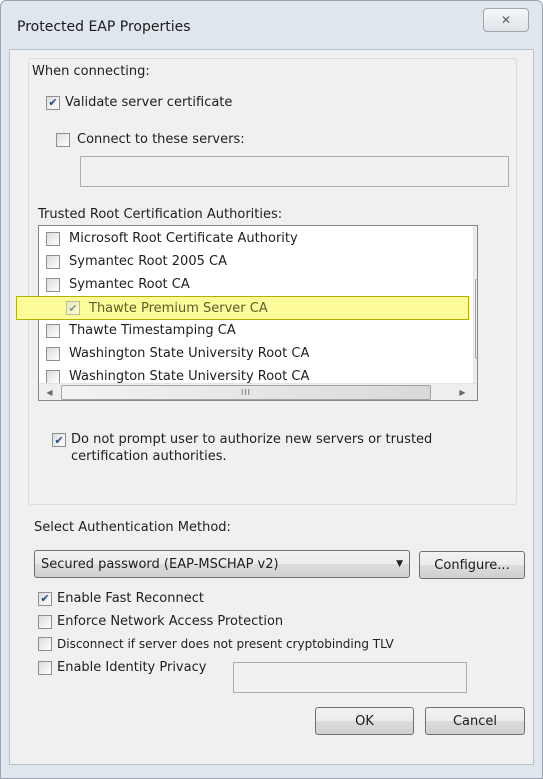  I want to click on connect-servers-label: Connect to these servers:, so click(161, 139).